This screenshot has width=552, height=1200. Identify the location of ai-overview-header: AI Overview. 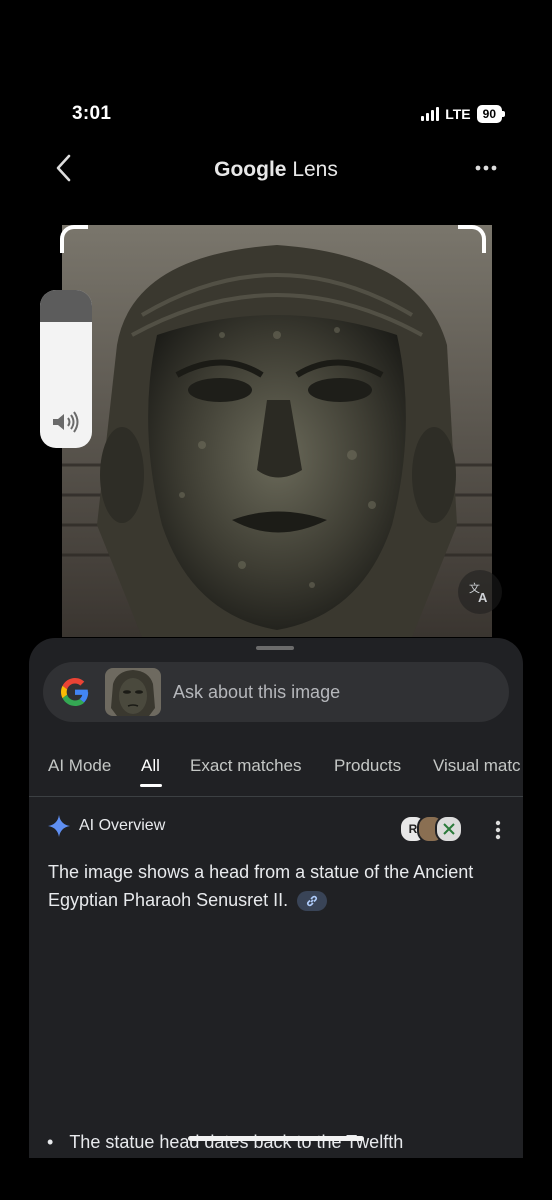
(106, 826).